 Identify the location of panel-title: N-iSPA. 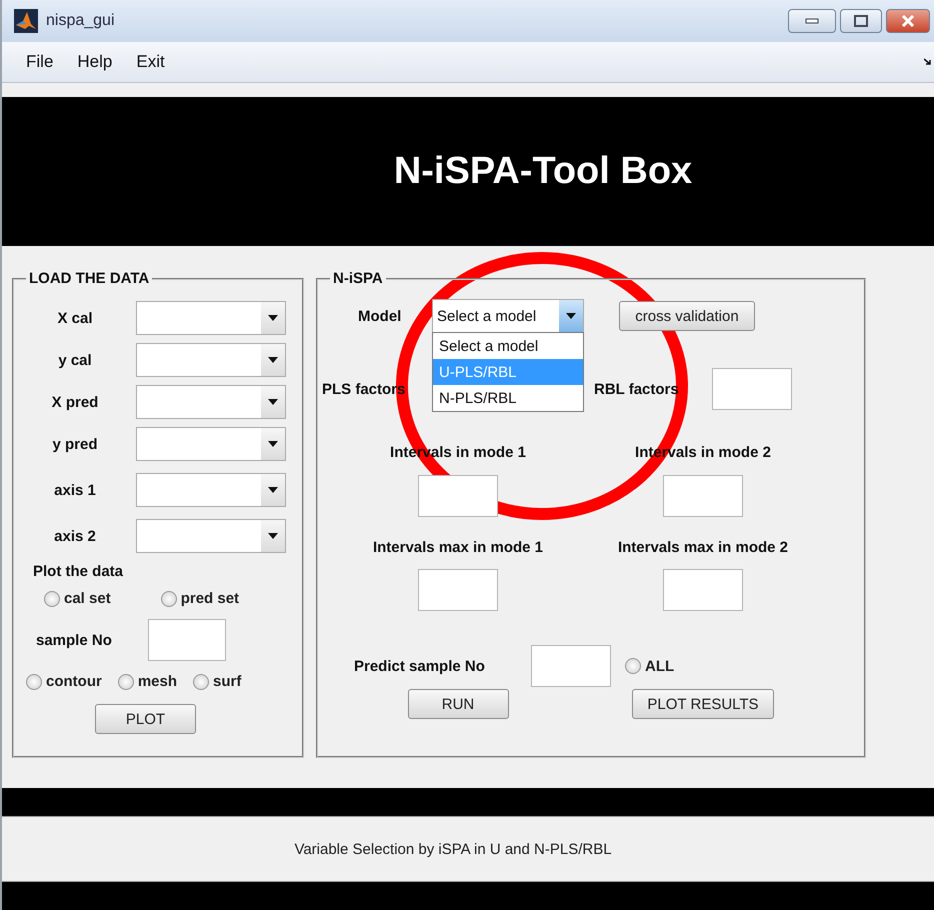
(358, 279).